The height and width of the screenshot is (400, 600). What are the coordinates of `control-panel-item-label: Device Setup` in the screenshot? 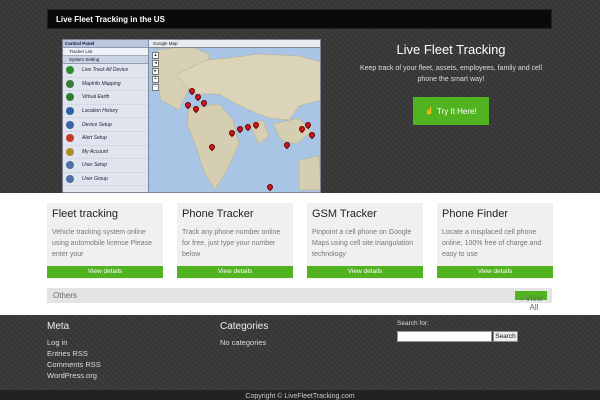 It's located at (97, 124).